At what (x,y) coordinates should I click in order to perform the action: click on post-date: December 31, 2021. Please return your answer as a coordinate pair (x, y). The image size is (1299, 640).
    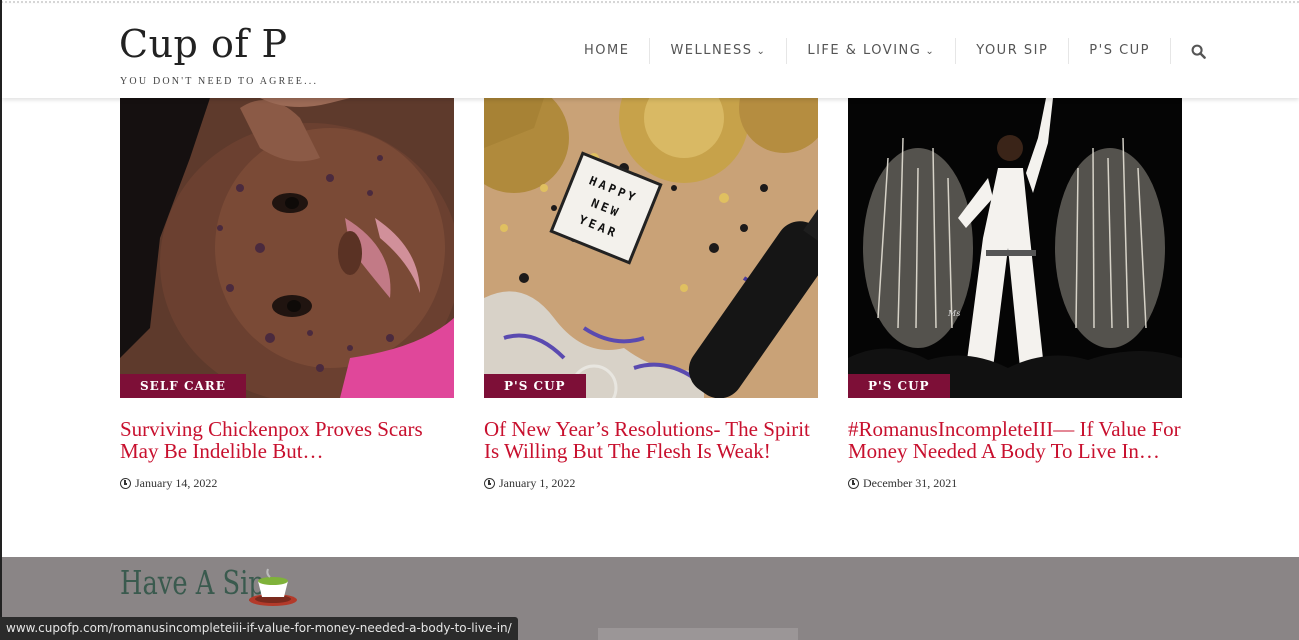
    Looking at the image, I should click on (1015, 483).